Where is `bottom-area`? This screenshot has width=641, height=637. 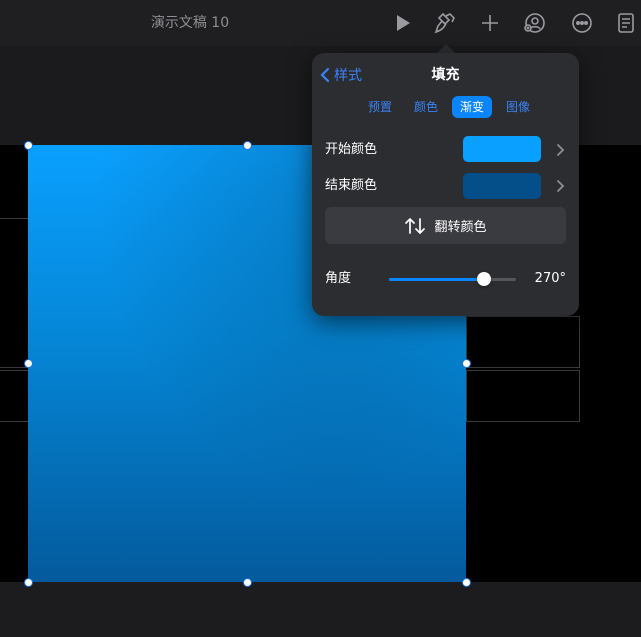
bottom-area is located at coordinates (320, 609).